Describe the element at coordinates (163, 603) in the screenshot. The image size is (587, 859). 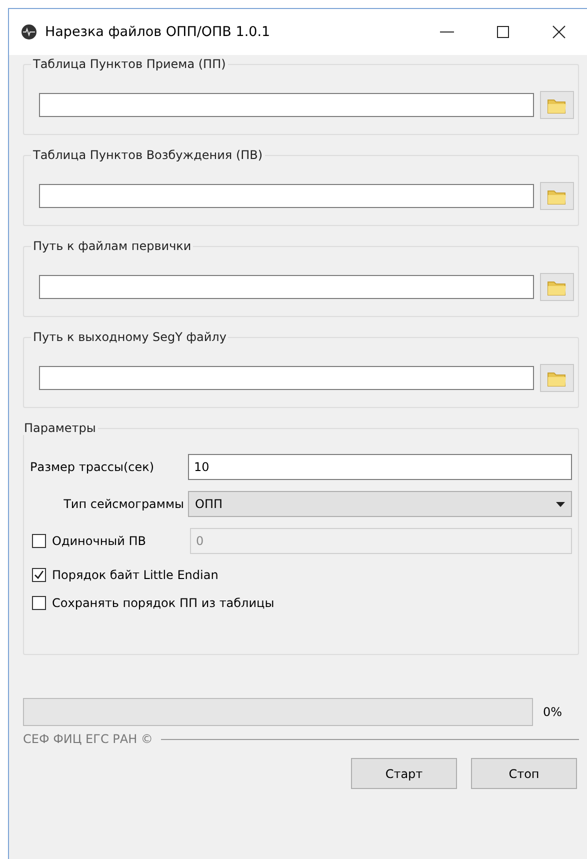
I see `checkbox-label: Сохранять порядок ПП из таблицы` at that location.